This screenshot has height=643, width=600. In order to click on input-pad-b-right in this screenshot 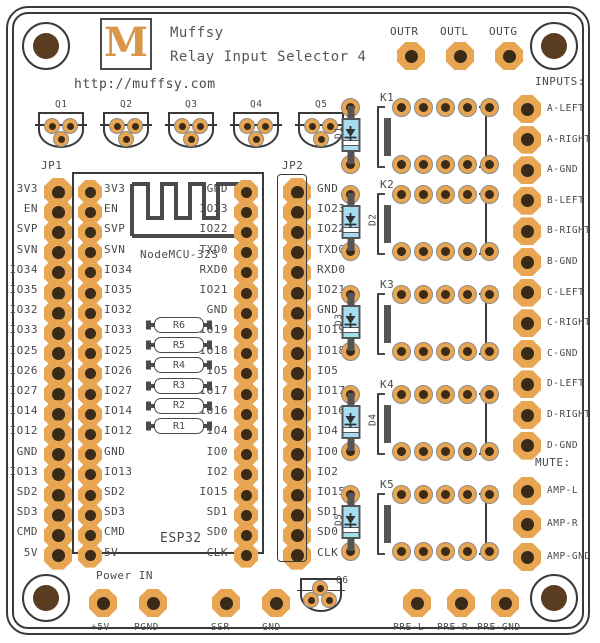, I will do `click(527, 231)`.